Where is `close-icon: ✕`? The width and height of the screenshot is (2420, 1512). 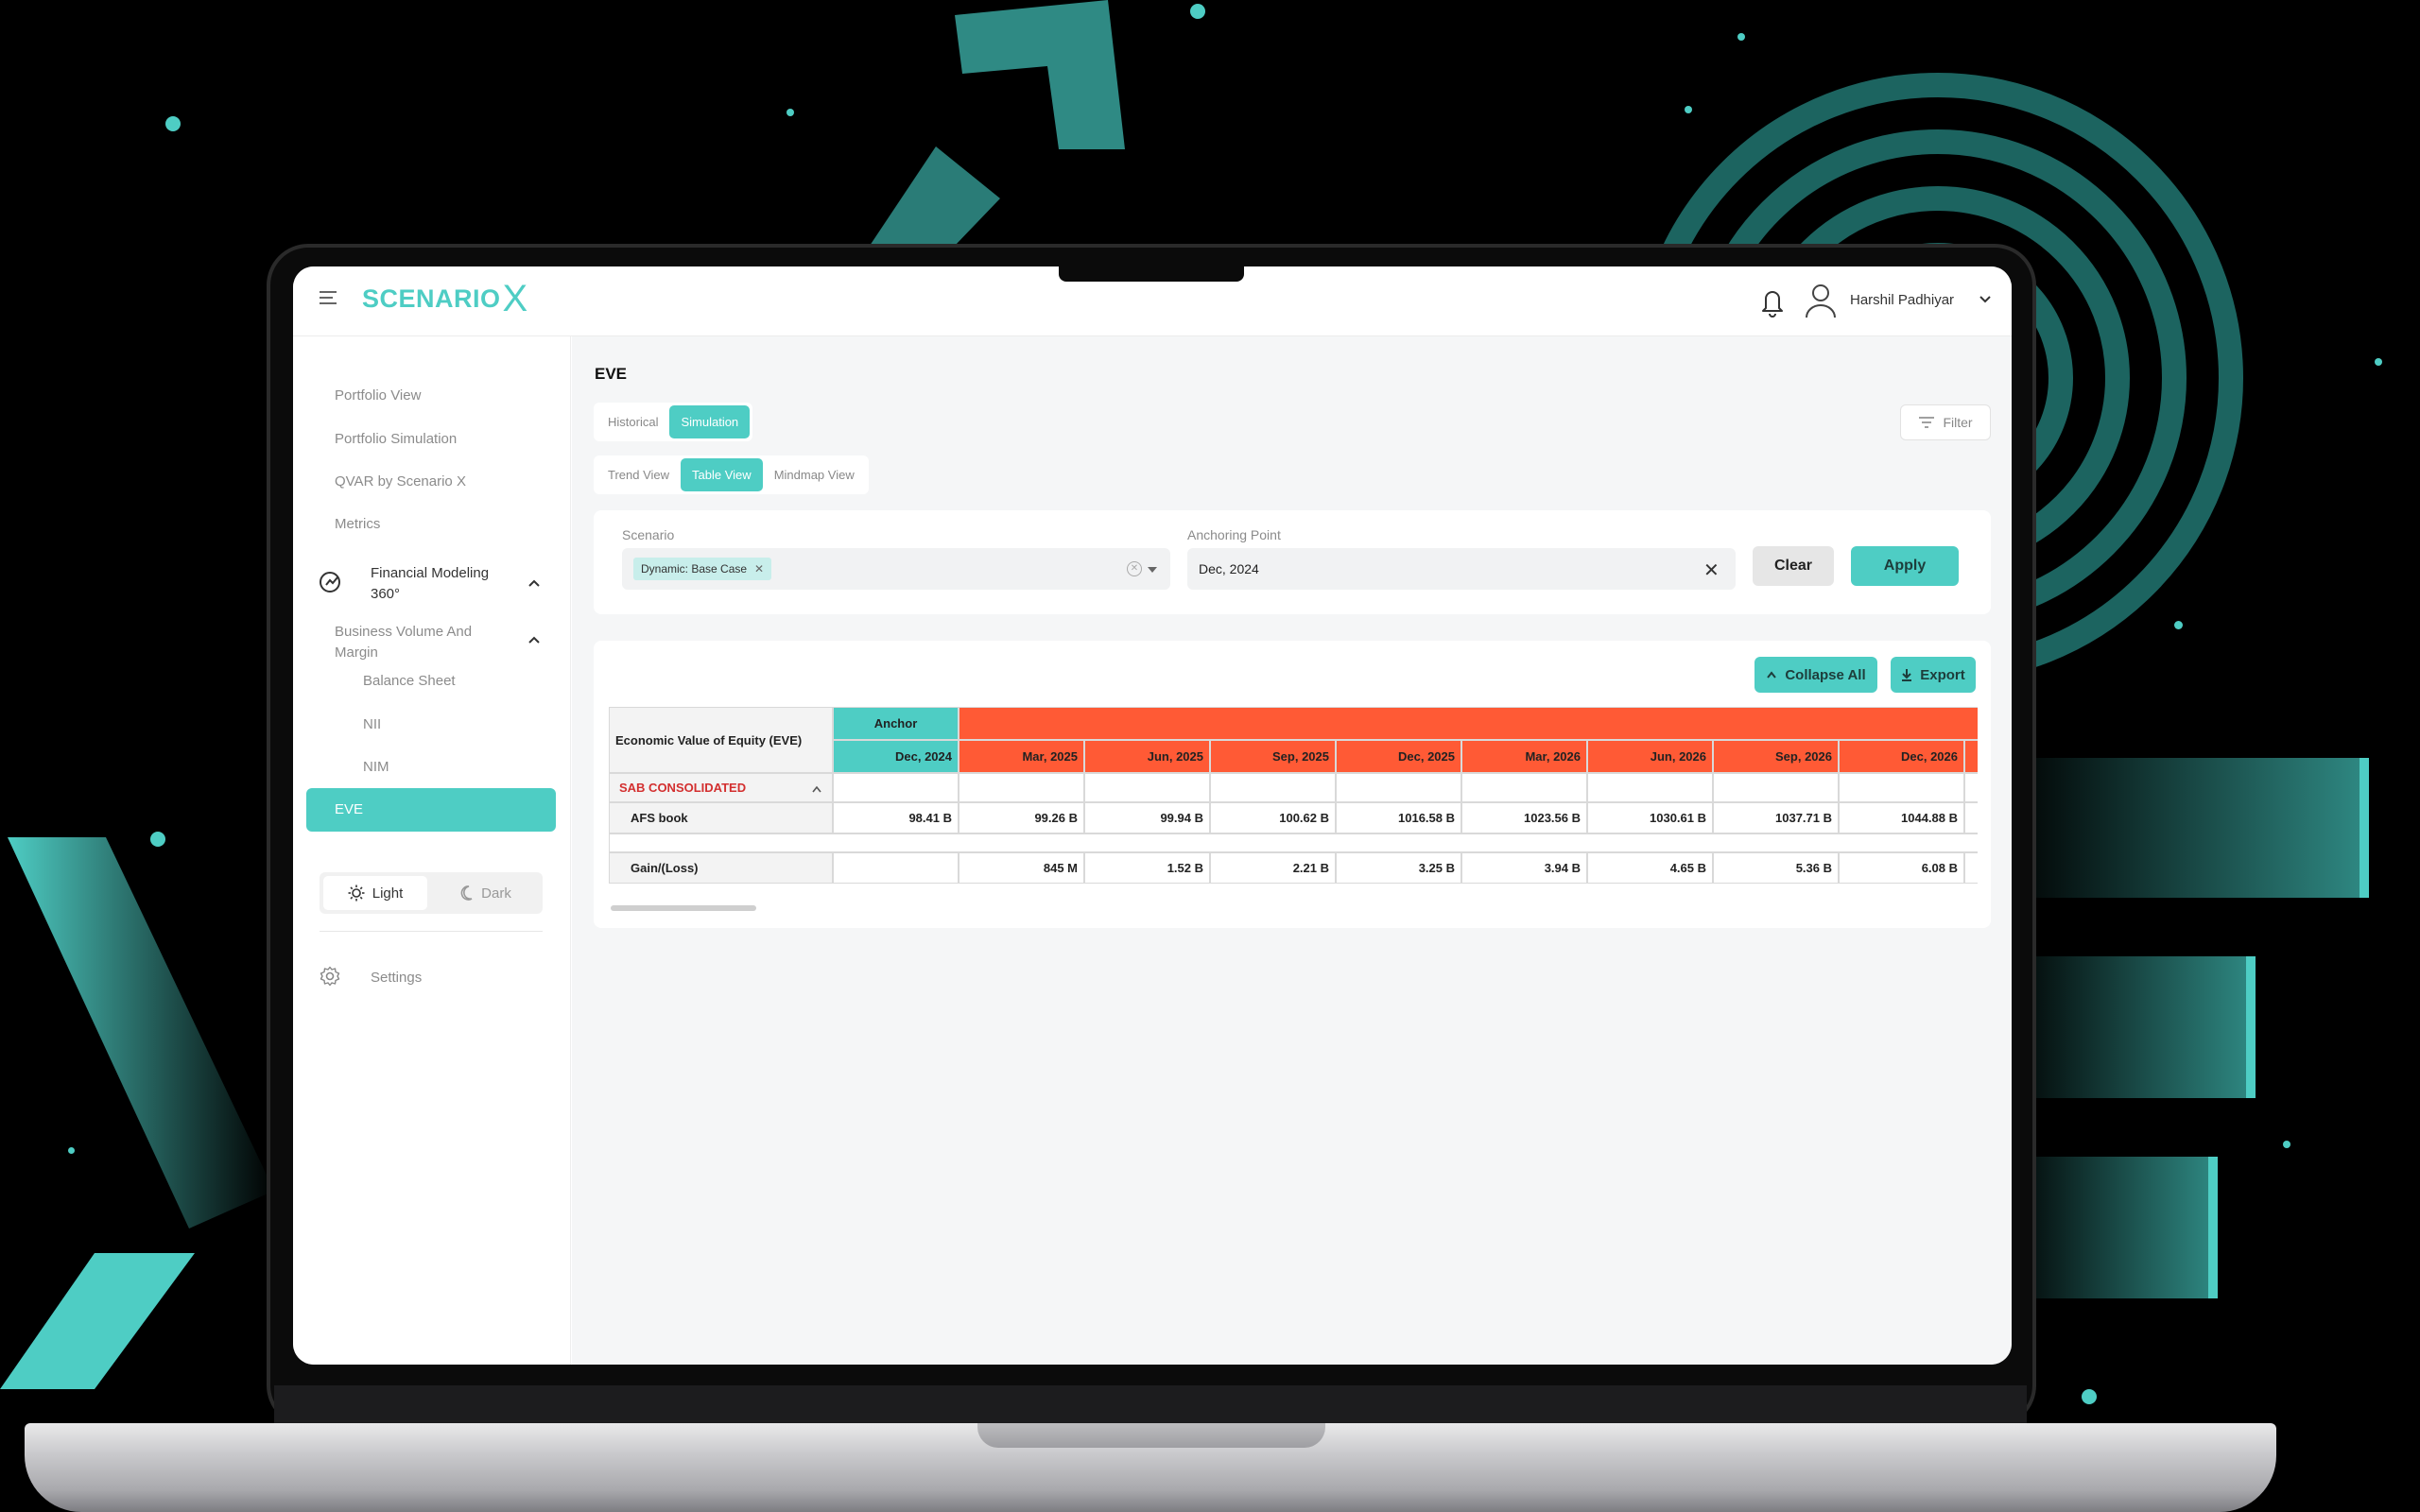 close-icon: ✕ is located at coordinates (1711, 570).